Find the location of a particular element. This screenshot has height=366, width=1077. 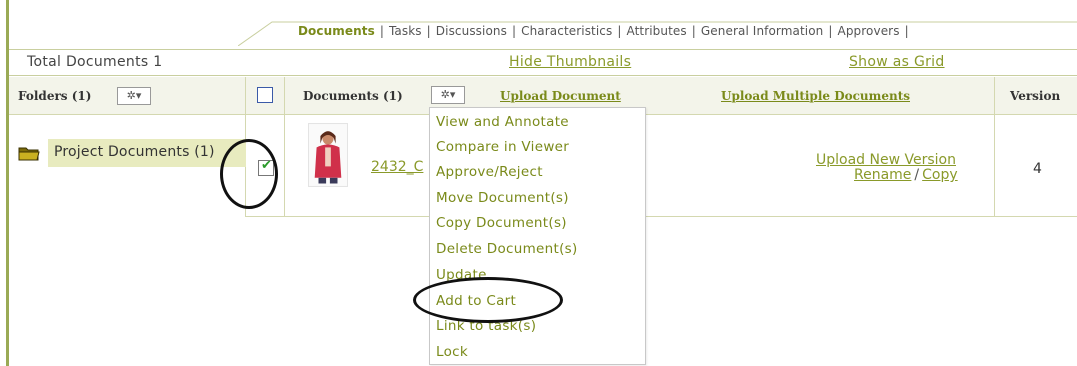

document-name-link: 2432_C is located at coordinates (397, 167).